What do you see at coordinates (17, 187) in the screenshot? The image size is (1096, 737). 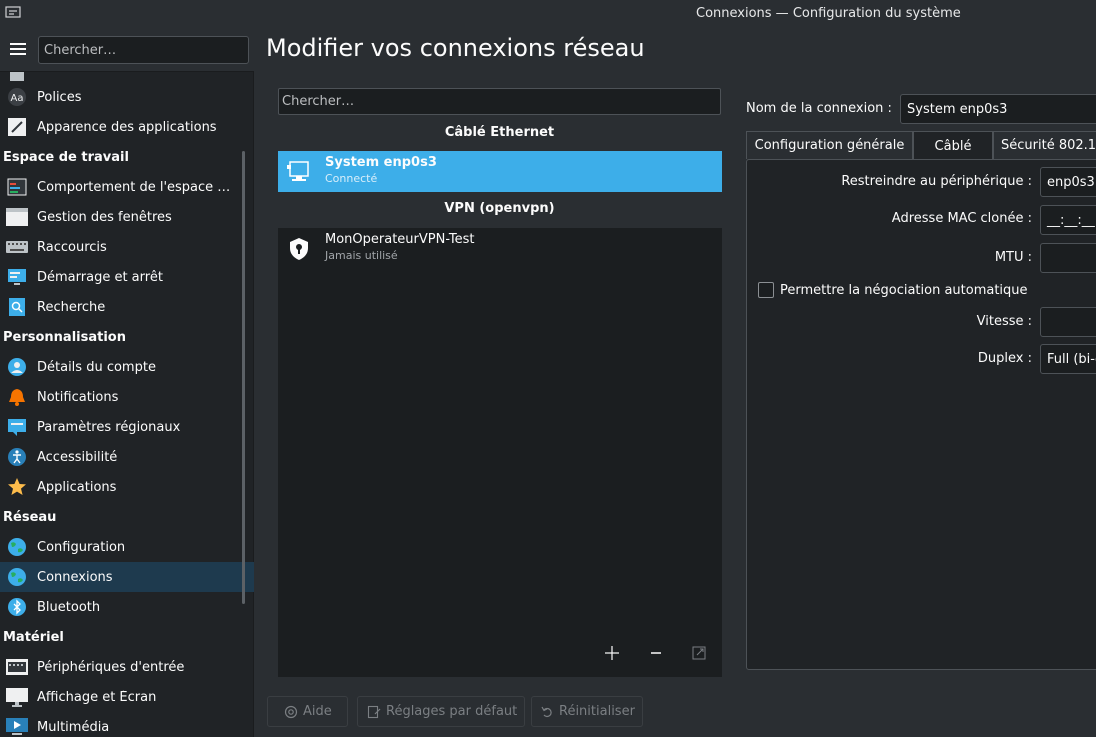 I see `workspace-behavior-icon` at bounding box center [17, 187].